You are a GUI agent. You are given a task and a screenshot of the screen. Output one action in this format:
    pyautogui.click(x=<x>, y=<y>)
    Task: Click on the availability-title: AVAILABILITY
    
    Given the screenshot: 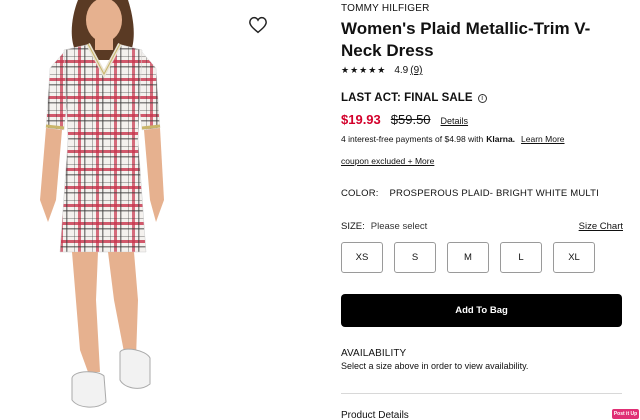 What is the action you would take?
    pyautogui.click(x=374, y=353)
    